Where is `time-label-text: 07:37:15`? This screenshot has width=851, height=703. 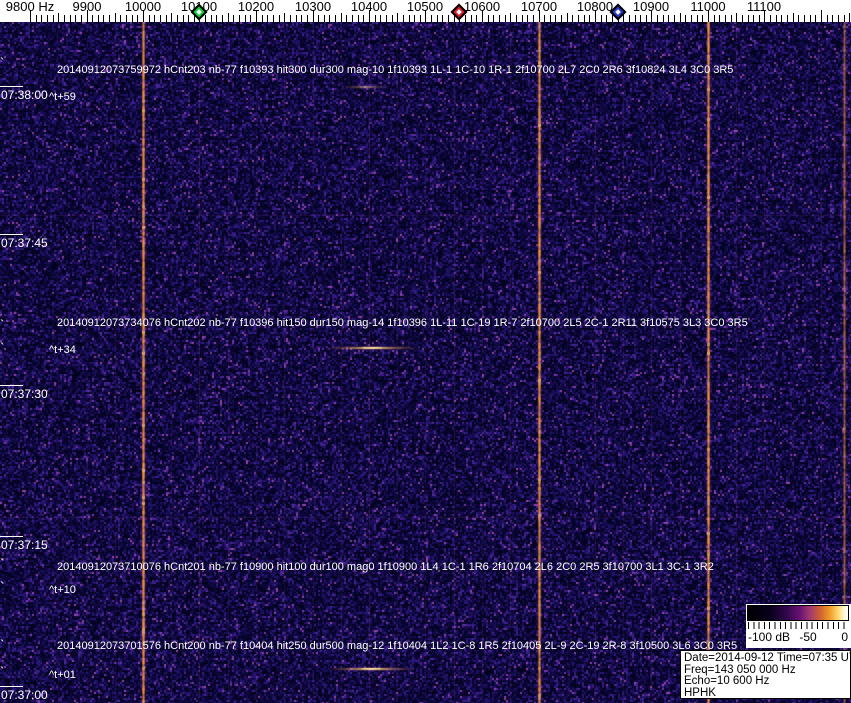 time-label-text: 07:37:15 is located at coordinates (24, 545).